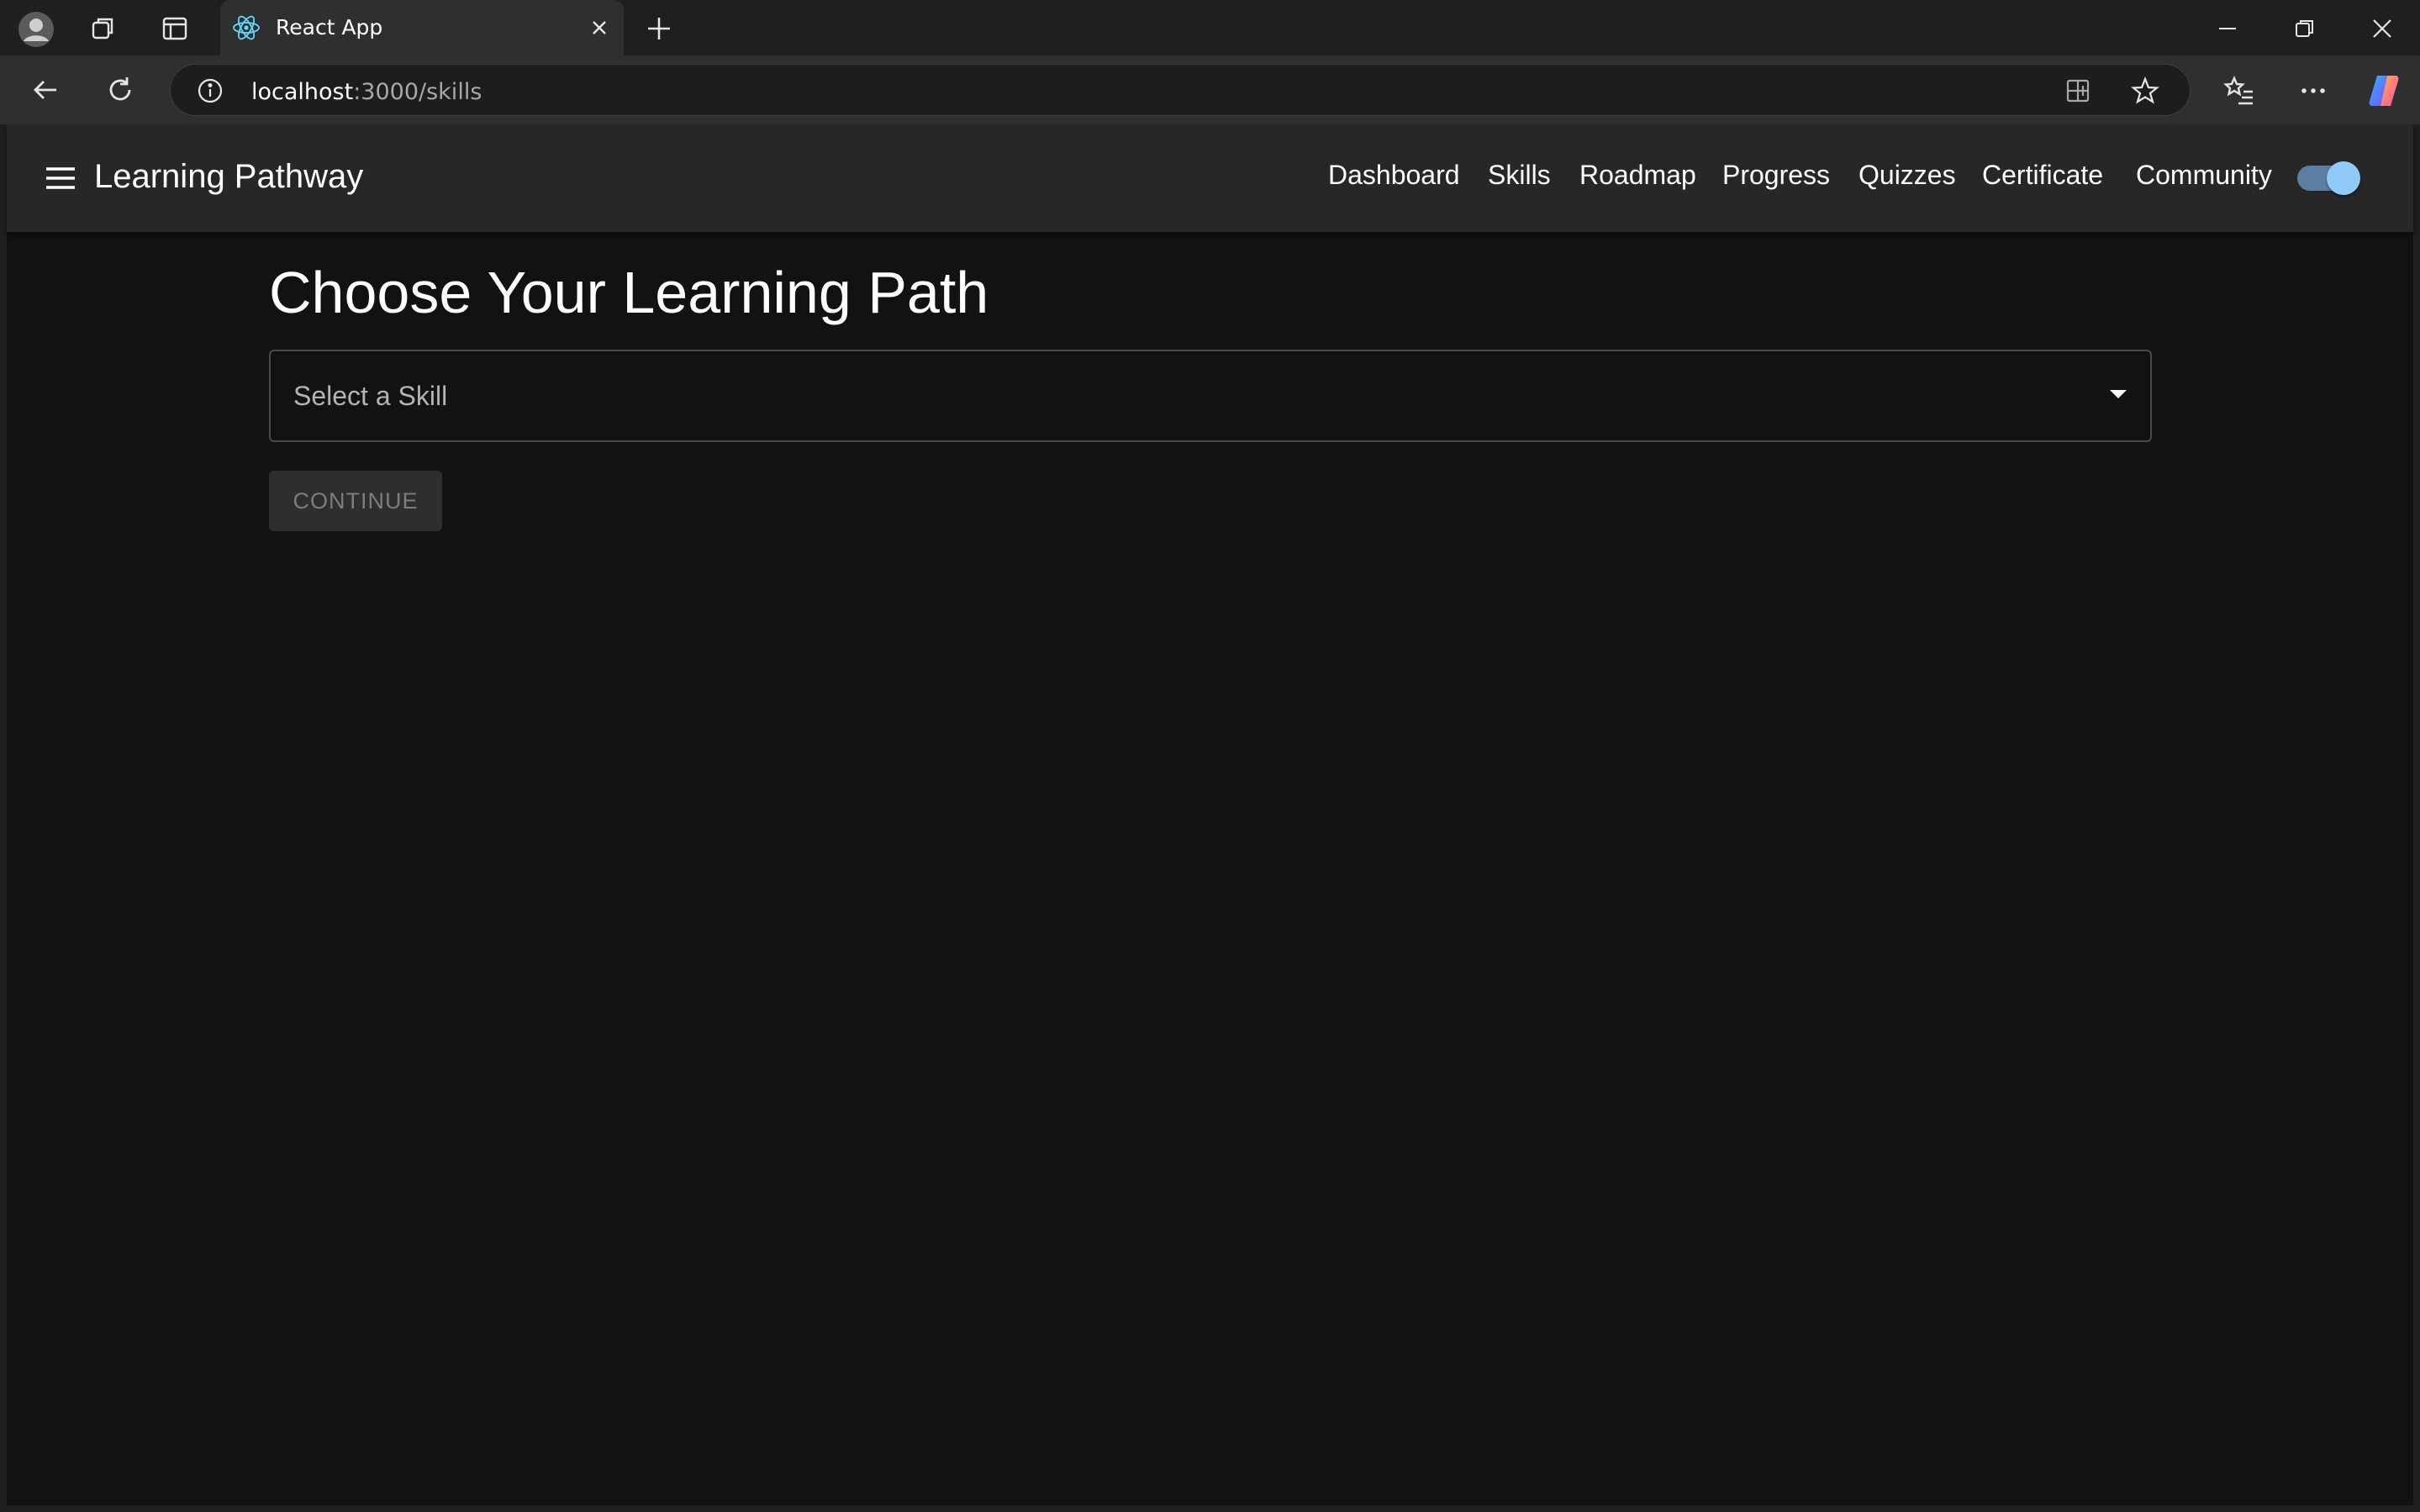 Image resolution: width=2420 pixels, height=1512 pixels. I want to click on address-bar: localhost:3000/skills, so click(1180, 90).